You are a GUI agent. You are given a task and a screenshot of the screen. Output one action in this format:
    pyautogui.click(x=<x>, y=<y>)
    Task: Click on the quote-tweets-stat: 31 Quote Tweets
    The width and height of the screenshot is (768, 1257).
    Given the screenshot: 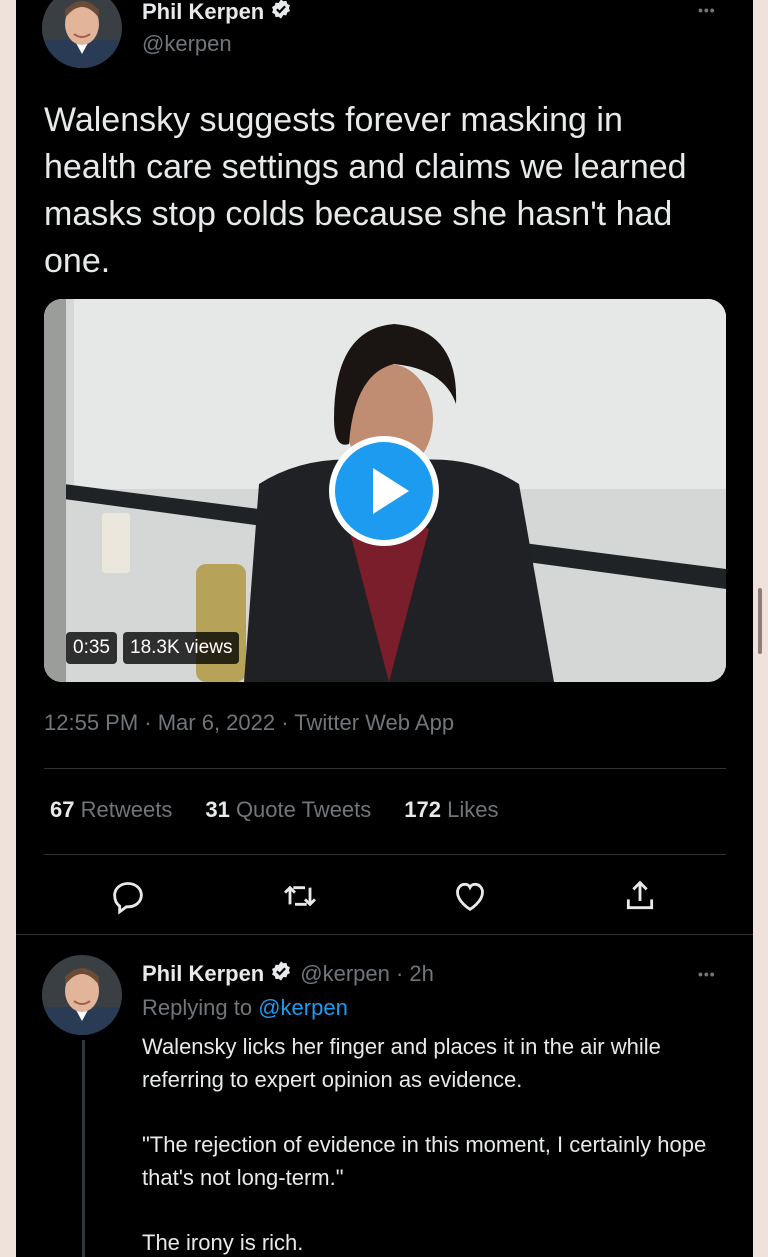 What is the action you would take?
    pyautogui.click(x=288, y=810)
    